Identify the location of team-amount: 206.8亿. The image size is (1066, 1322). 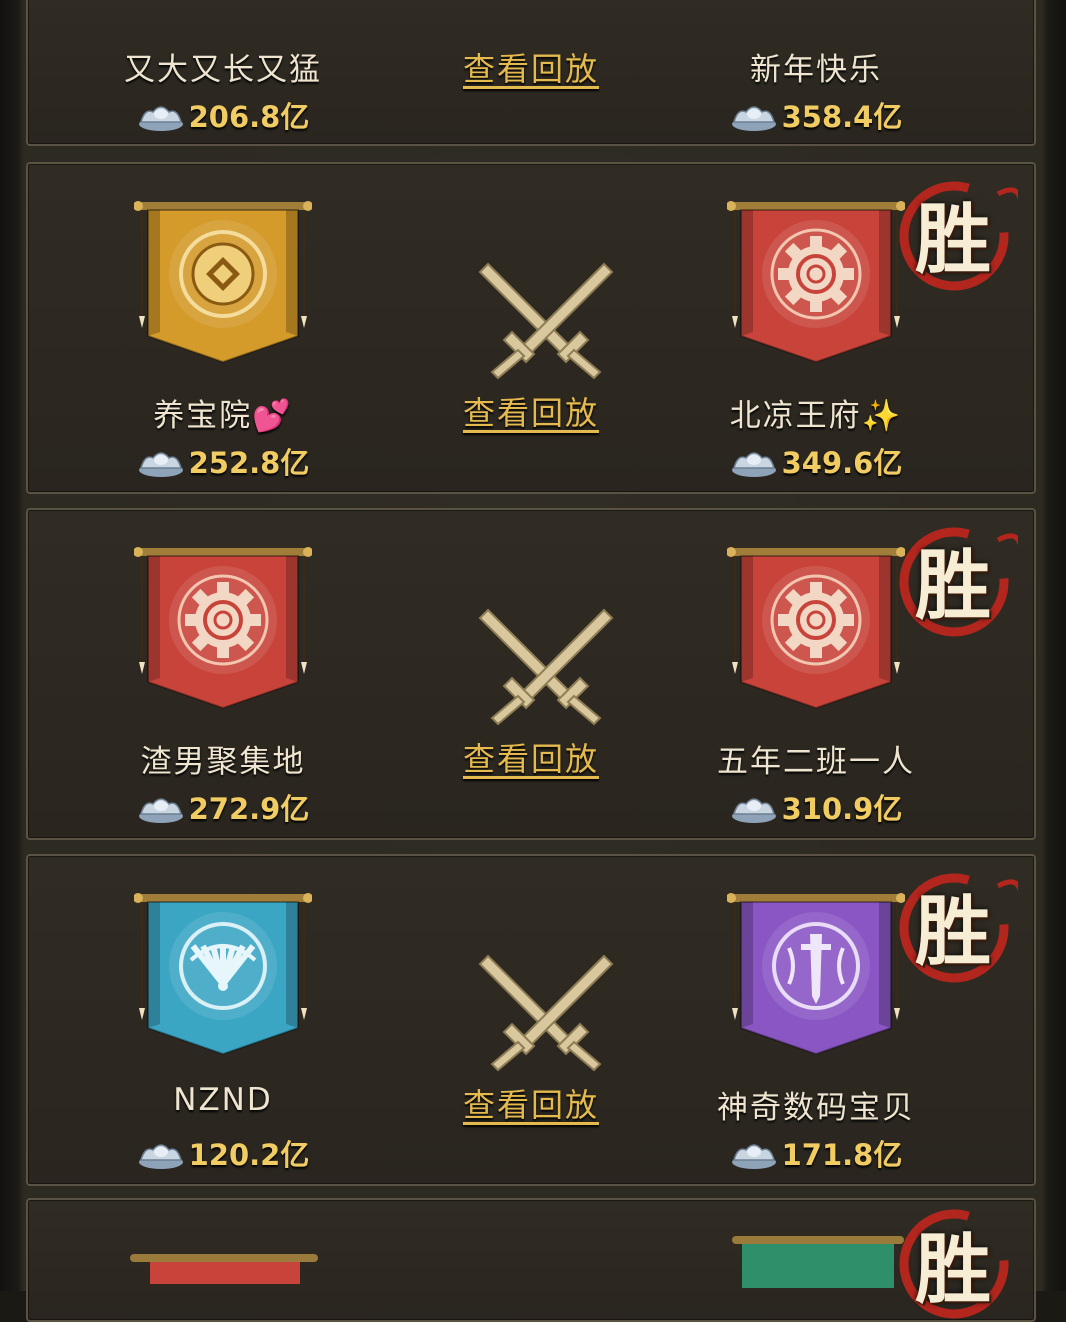
(223, 115).